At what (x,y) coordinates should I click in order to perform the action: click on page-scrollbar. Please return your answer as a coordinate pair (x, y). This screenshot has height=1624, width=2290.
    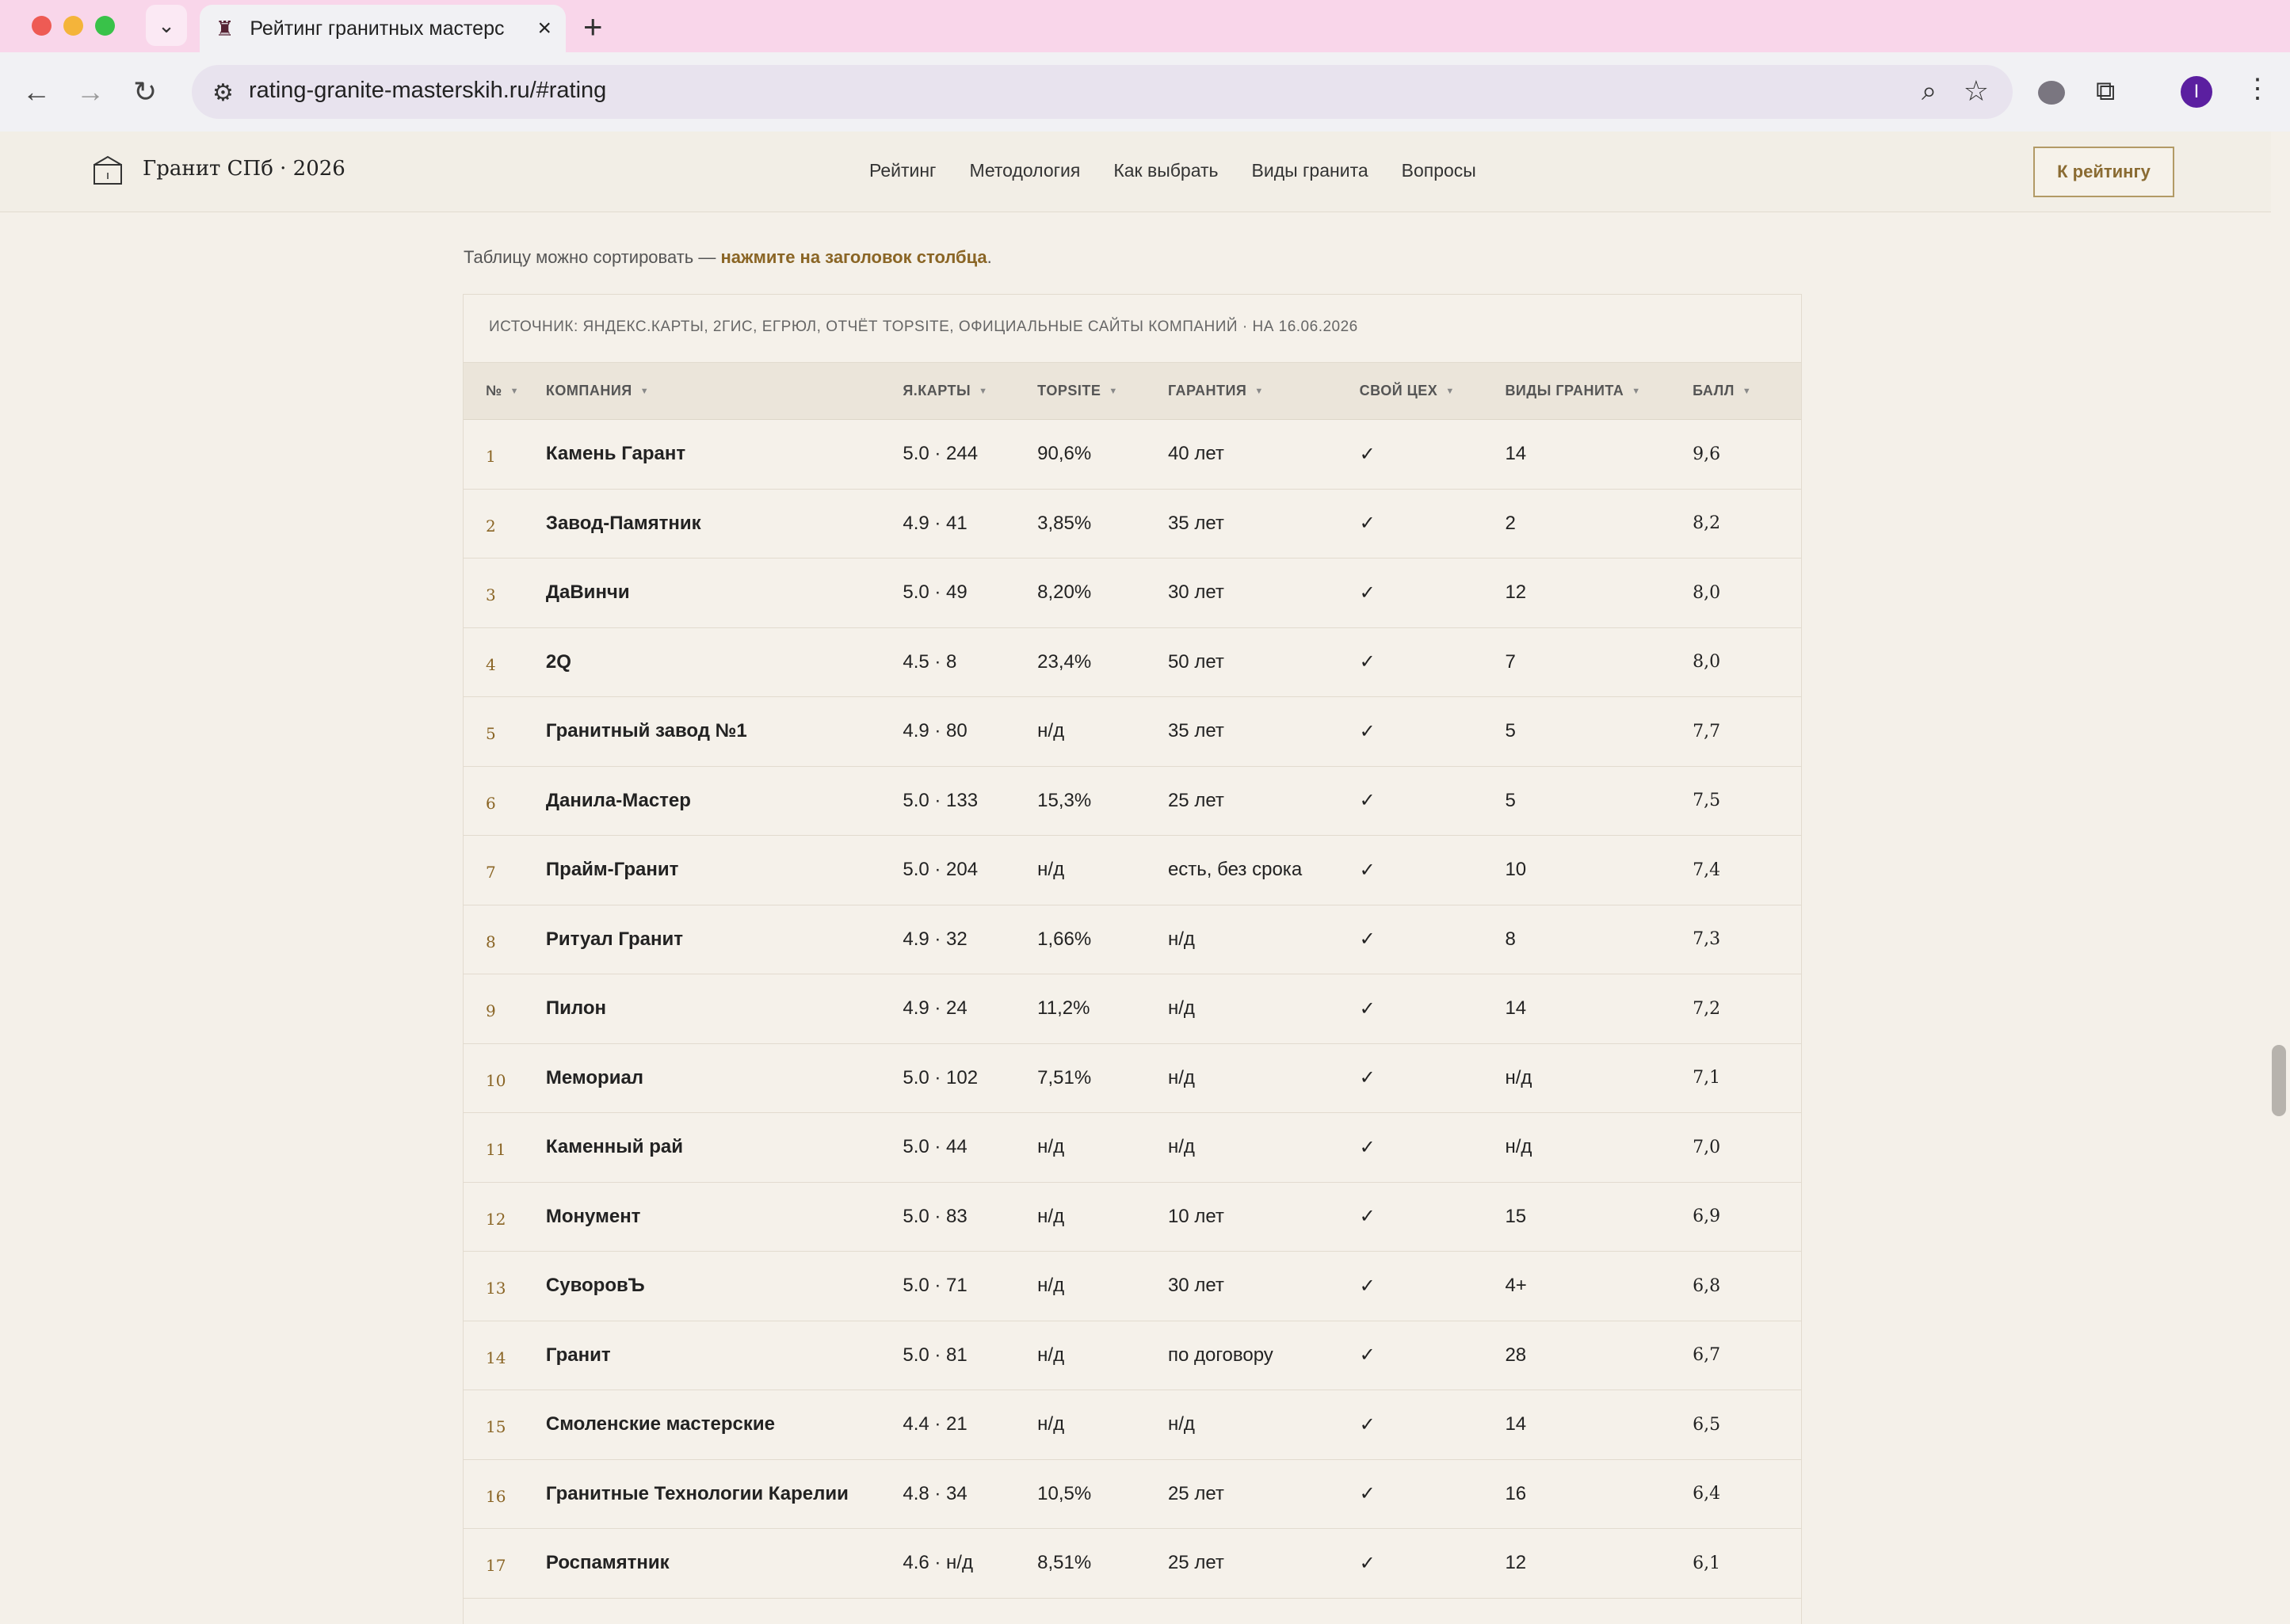
    Looking at the image, I should click on (2280, 878).